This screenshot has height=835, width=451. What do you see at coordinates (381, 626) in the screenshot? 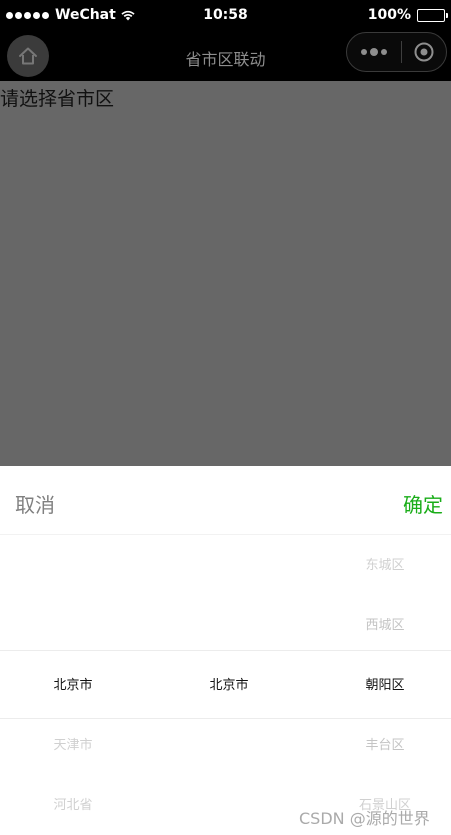
I see `district-option: 西城区` at bounding box center [381, 626].